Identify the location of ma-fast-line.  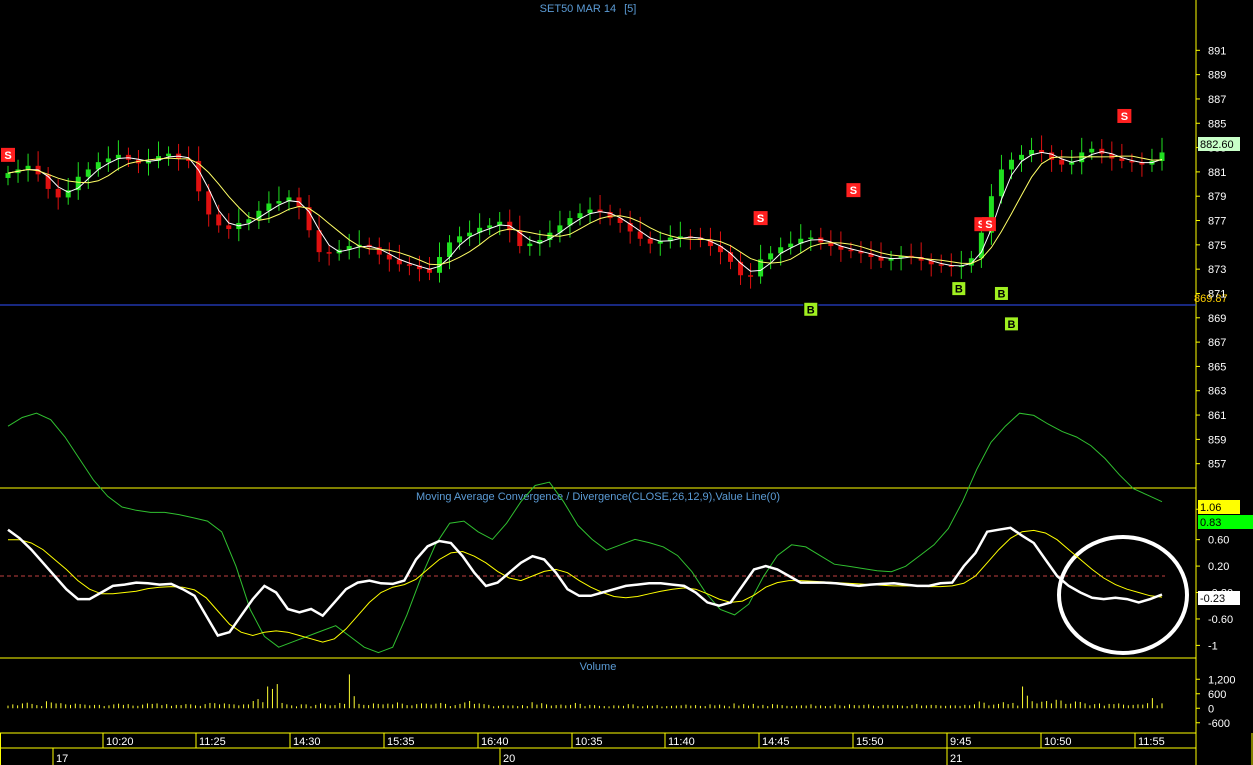
(585, 211).